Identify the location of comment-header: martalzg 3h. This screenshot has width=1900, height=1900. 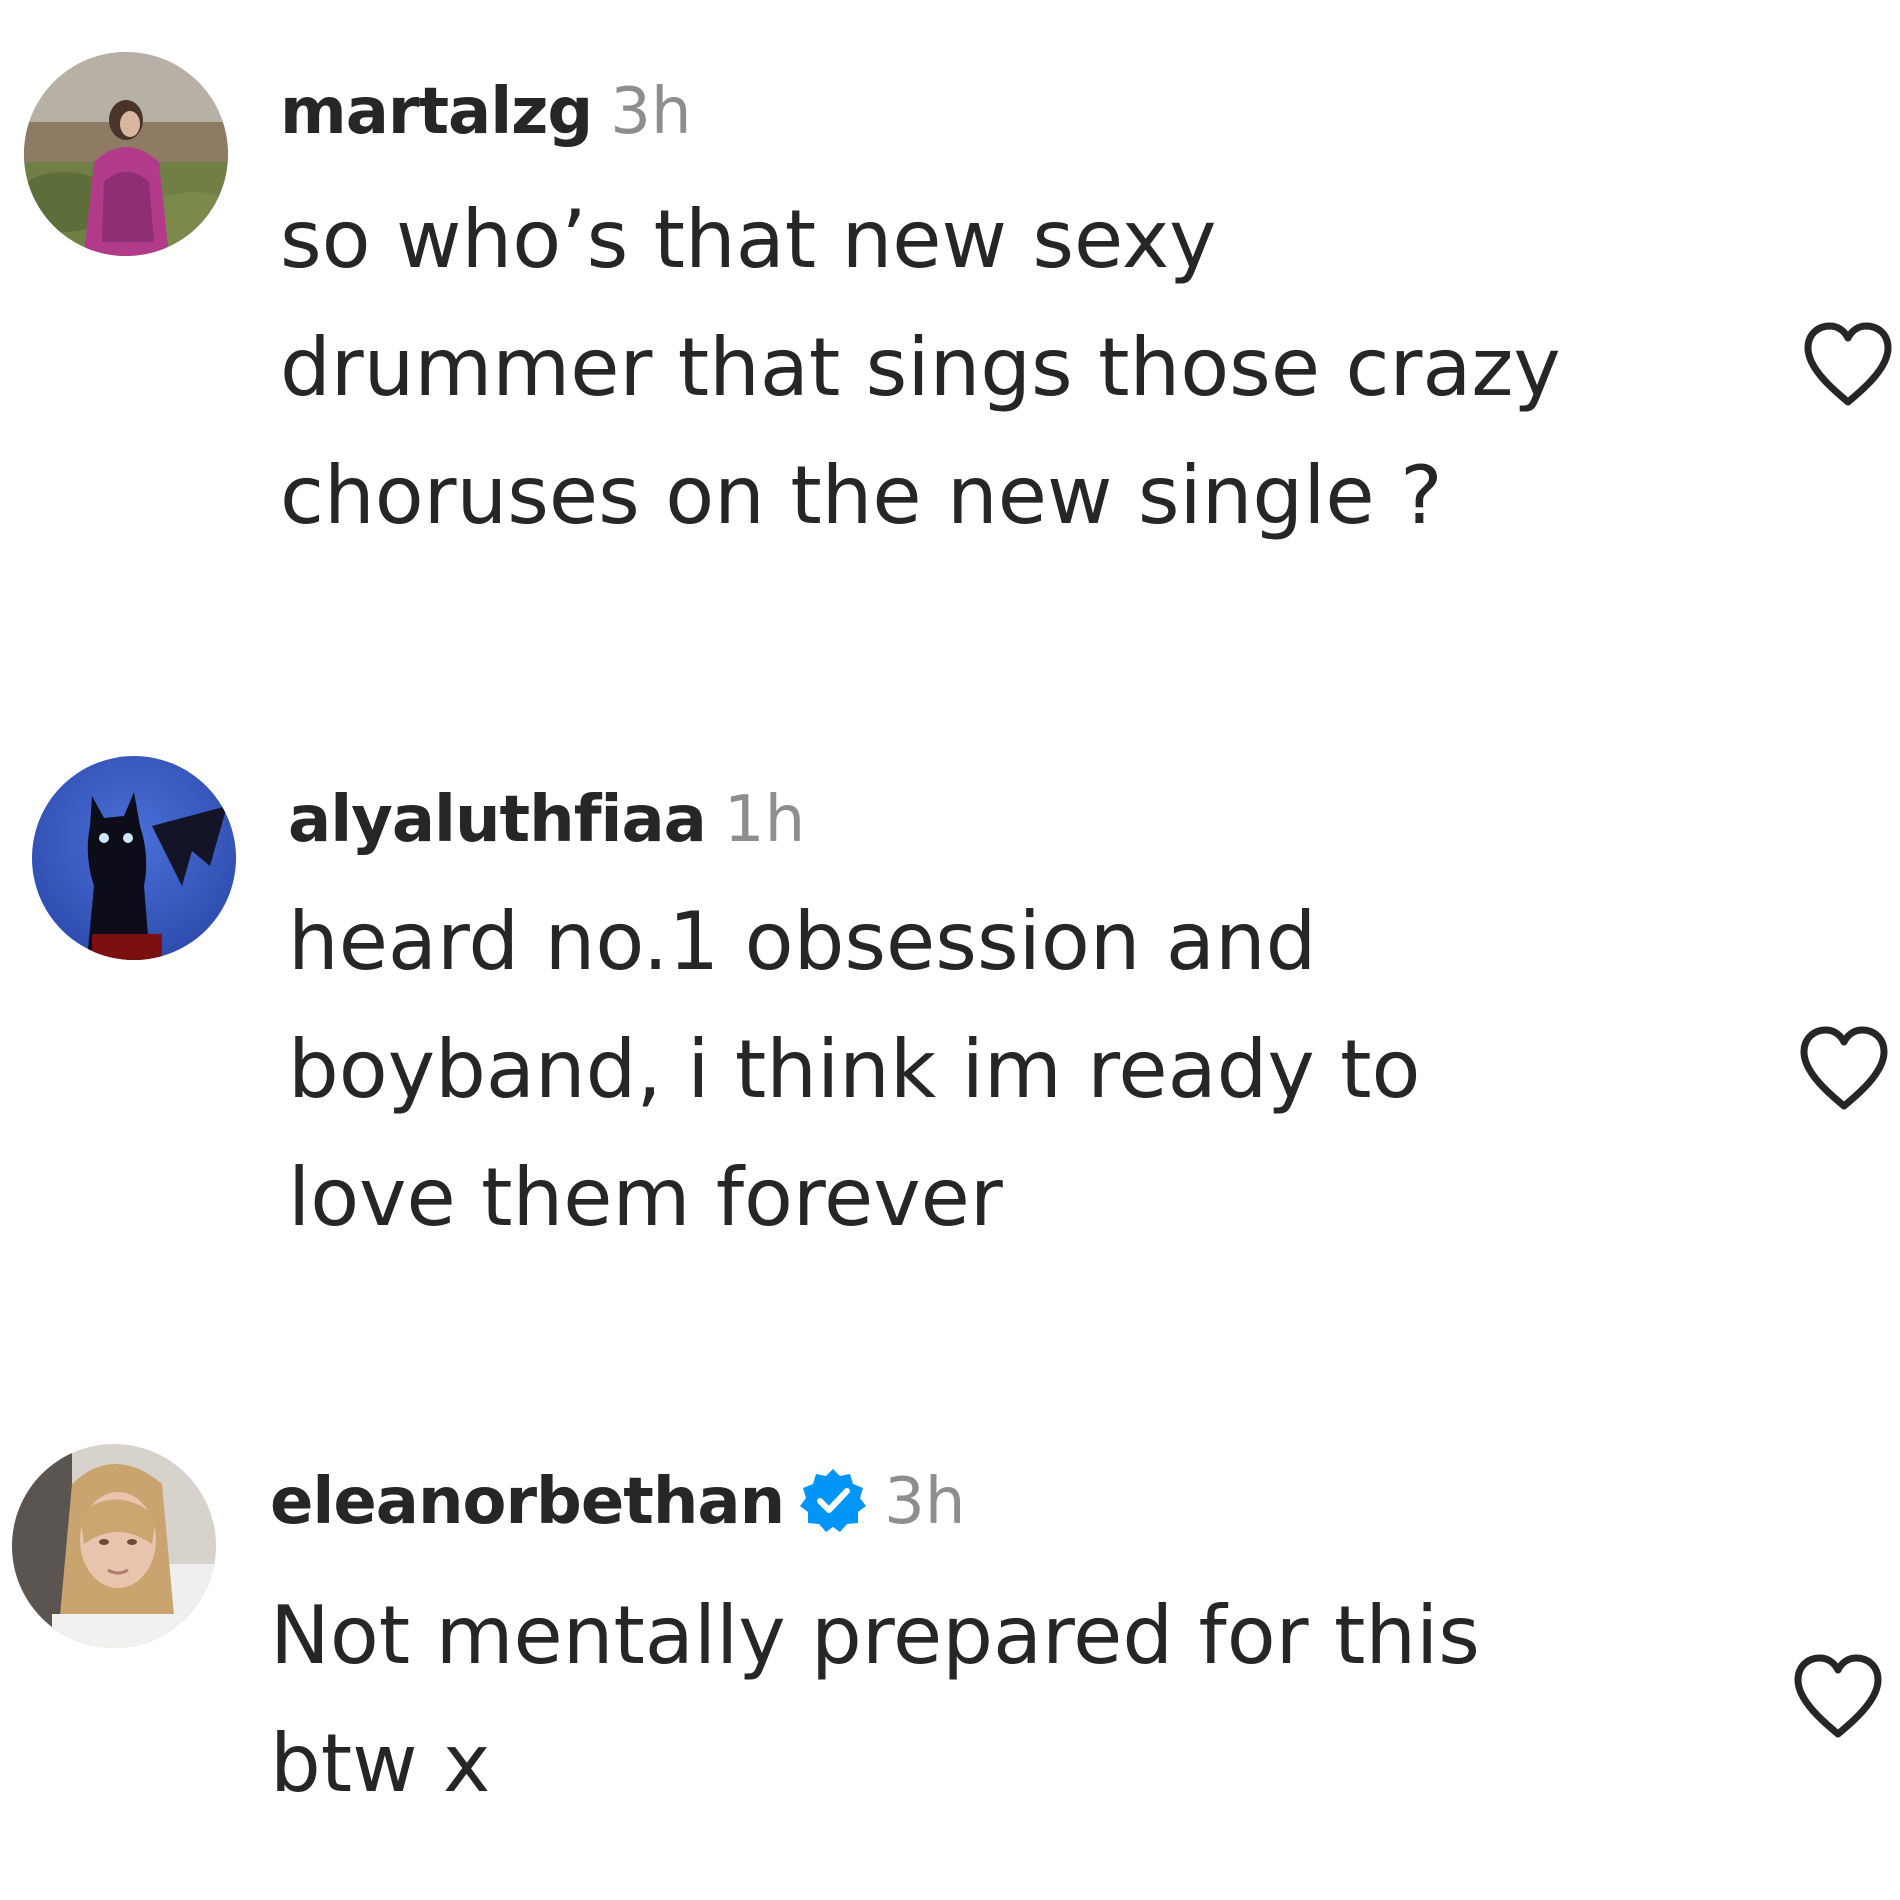
(486, 112).